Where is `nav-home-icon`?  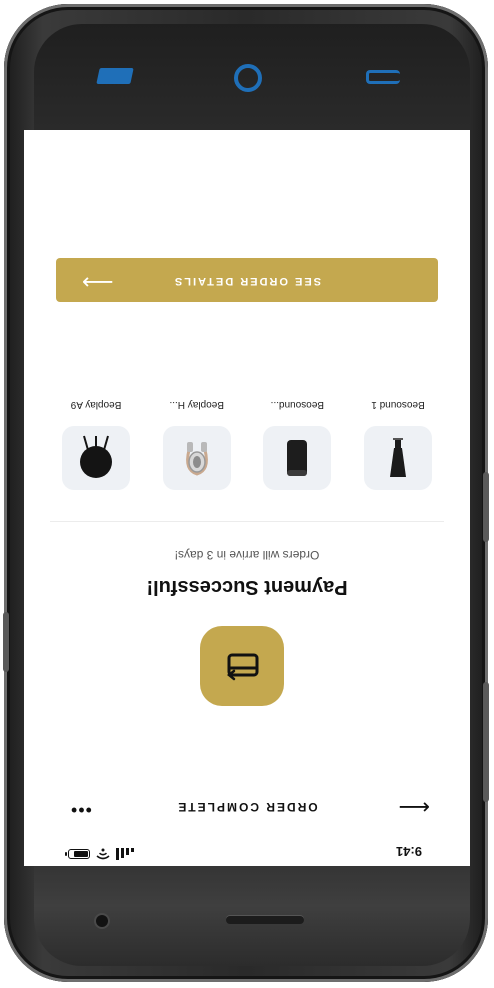
nav-home-icon is located at coordinates (248, 78).